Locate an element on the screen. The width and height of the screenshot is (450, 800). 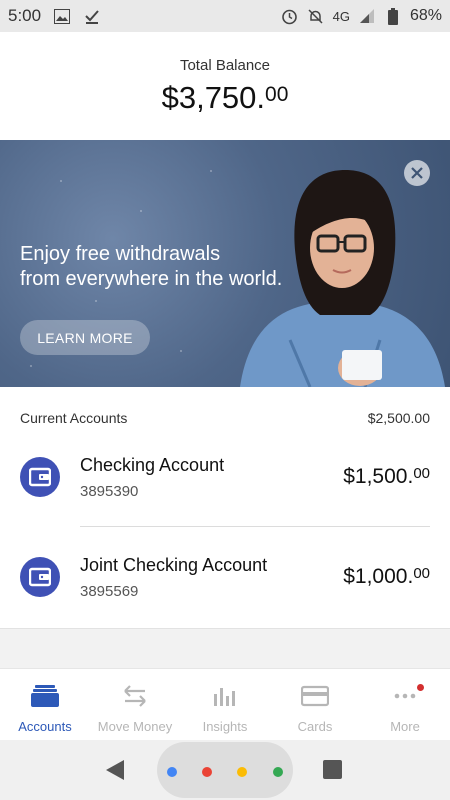
bottom-navigation: Accounts Move Money Insights Cards More is located at coordinates (225, 704).